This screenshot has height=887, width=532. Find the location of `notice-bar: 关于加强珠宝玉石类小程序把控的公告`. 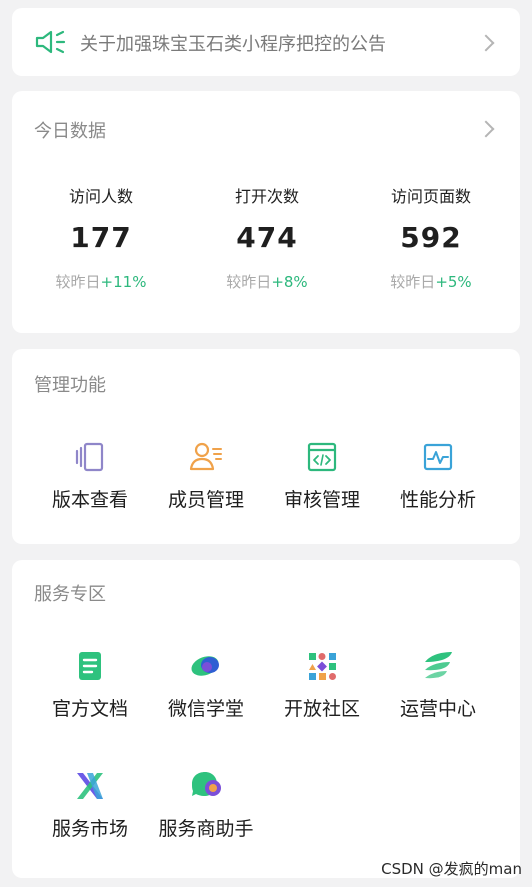

notice-bar: 关于加强珠宝玉石类小程序把控的公告 is located at coordinates (266, 42).